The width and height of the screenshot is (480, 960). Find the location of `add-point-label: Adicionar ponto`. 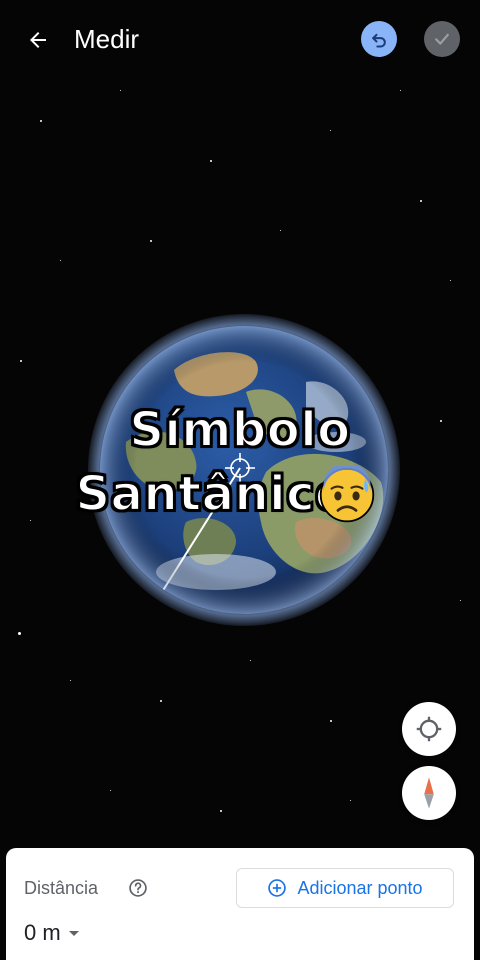

add-point-label: Adicionar ponto is located at coordinates (360, 887).